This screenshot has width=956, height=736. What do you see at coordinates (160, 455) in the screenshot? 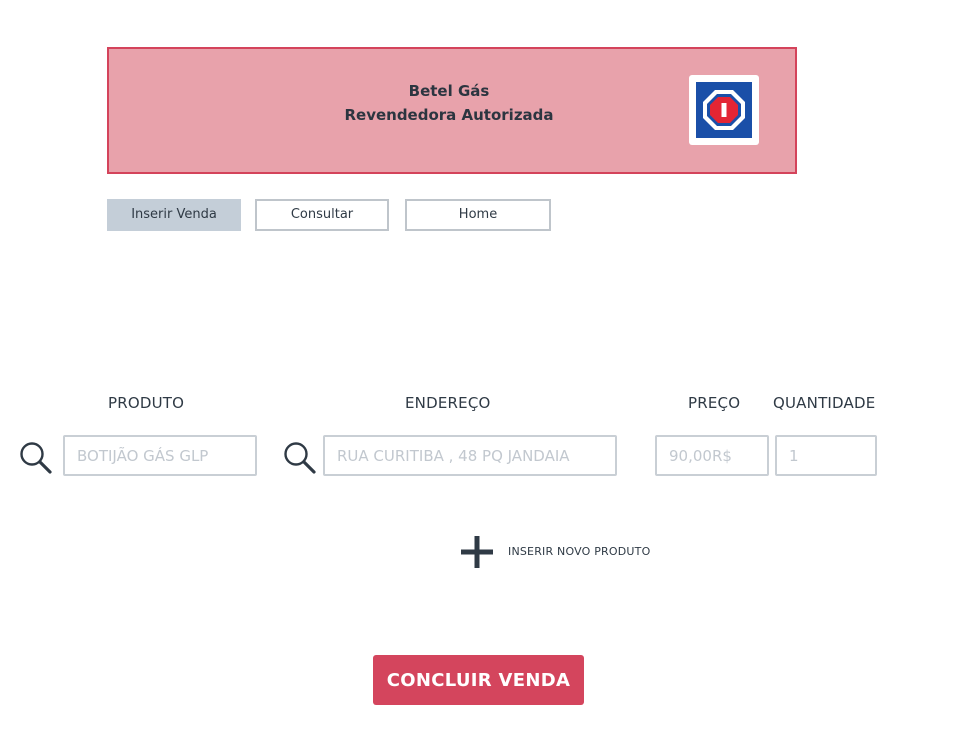
I see `produto-input` at bounding box center [160, 455].